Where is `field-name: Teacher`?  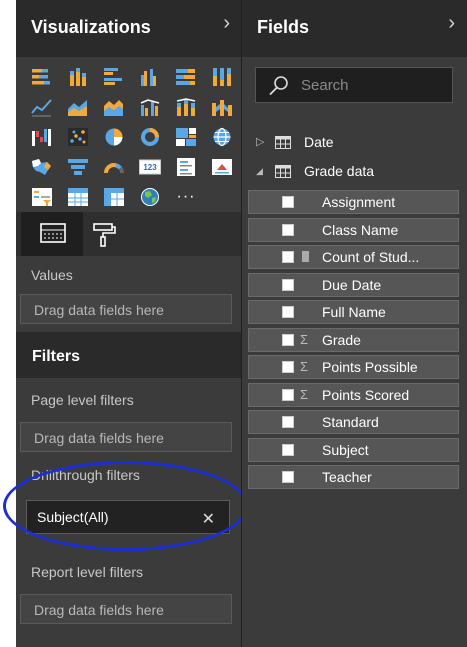 field-name: Teacher is located at coordinates (347, 477).